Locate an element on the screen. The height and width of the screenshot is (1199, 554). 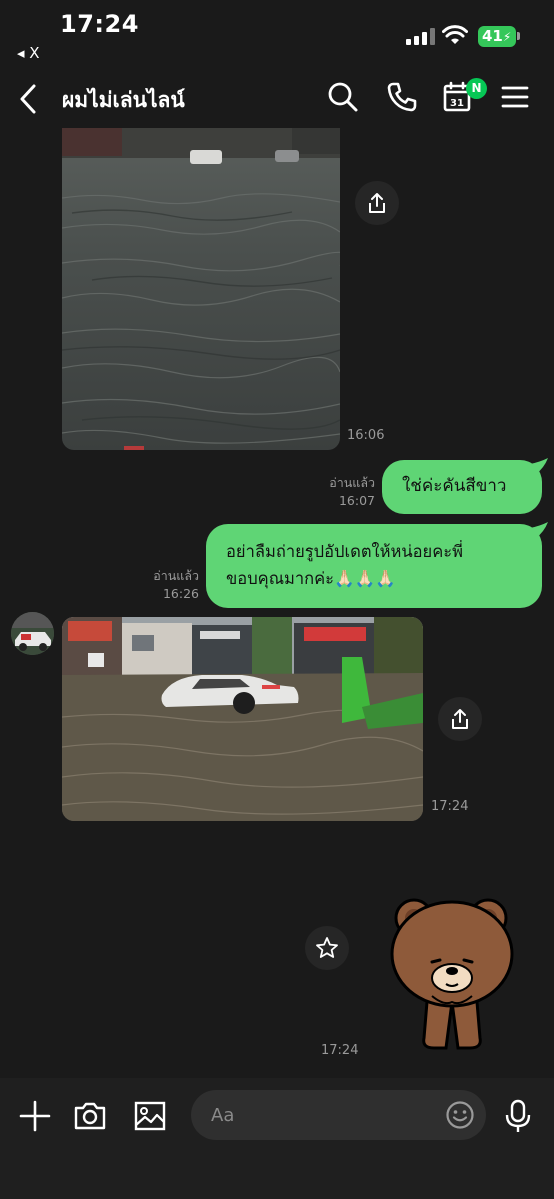
favorite-sticker-button is located at coordinates (327, 948).